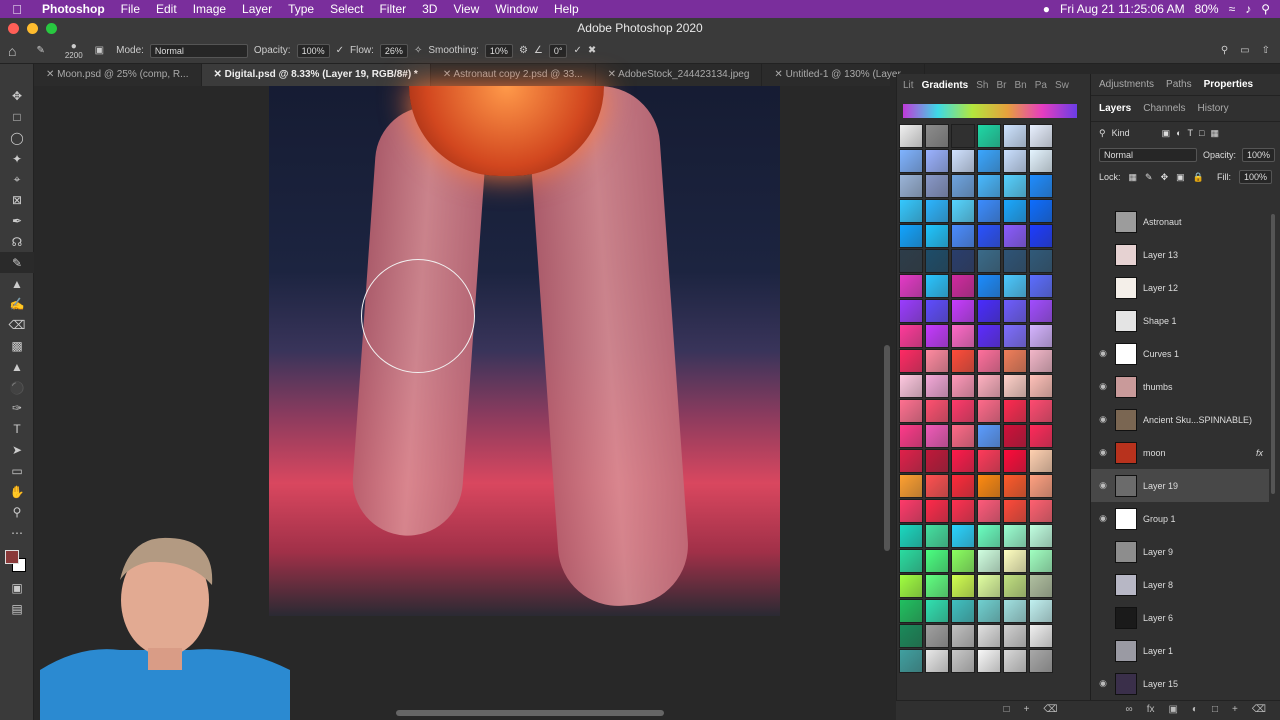  What do you see at coordinates (1164, 108) in the screenshot?
I see `tab-channels: Channels` at bounding box center [1164, 108].